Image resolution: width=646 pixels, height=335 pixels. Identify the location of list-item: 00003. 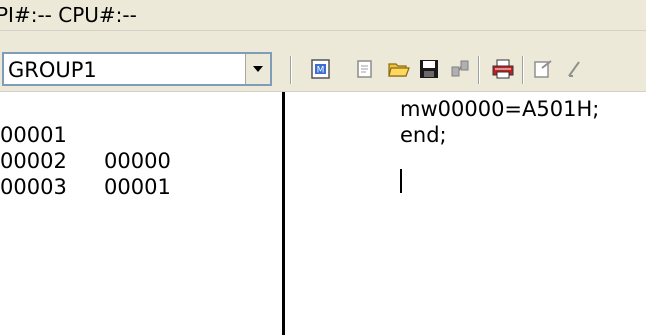
(33, 200).